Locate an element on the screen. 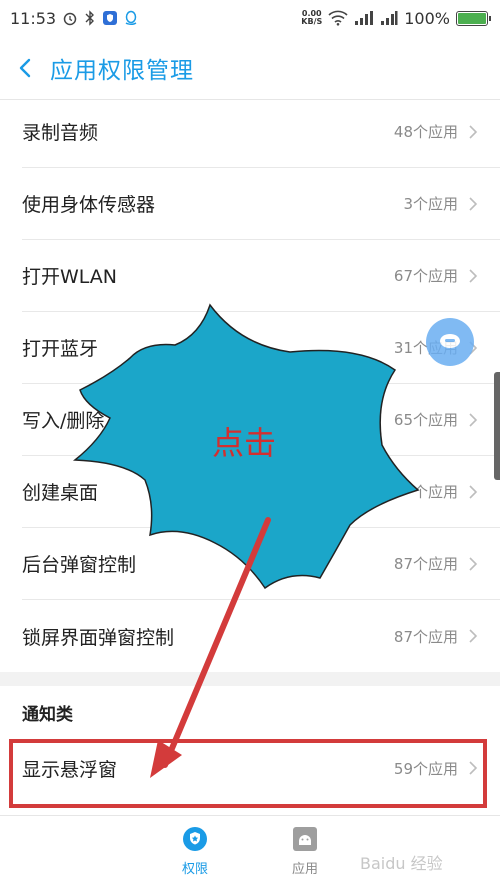 The image size is (500, 889). permission-label: 打开蓝牙 is located at coordinates (60, 349).